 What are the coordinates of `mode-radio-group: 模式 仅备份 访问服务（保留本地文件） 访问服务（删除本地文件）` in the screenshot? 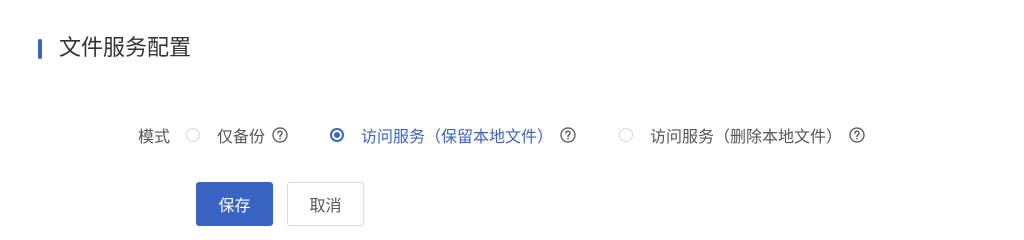 It's located at (501, 135).